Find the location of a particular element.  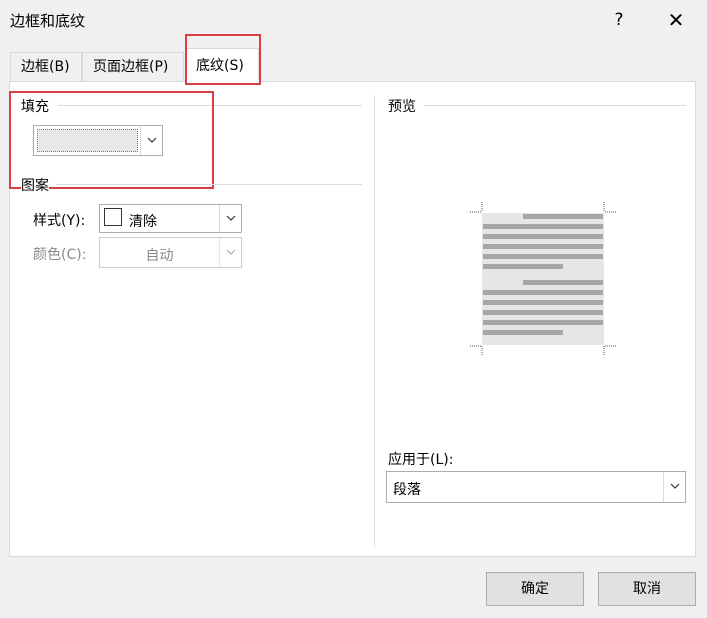

style-dropdown: 清除 is located at coordinates (170, 218).